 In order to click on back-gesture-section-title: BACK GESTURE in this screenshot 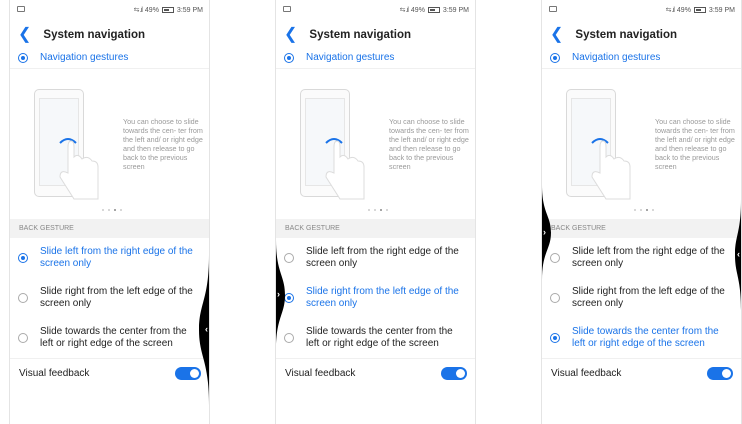, I will do `click(375, 228)`.